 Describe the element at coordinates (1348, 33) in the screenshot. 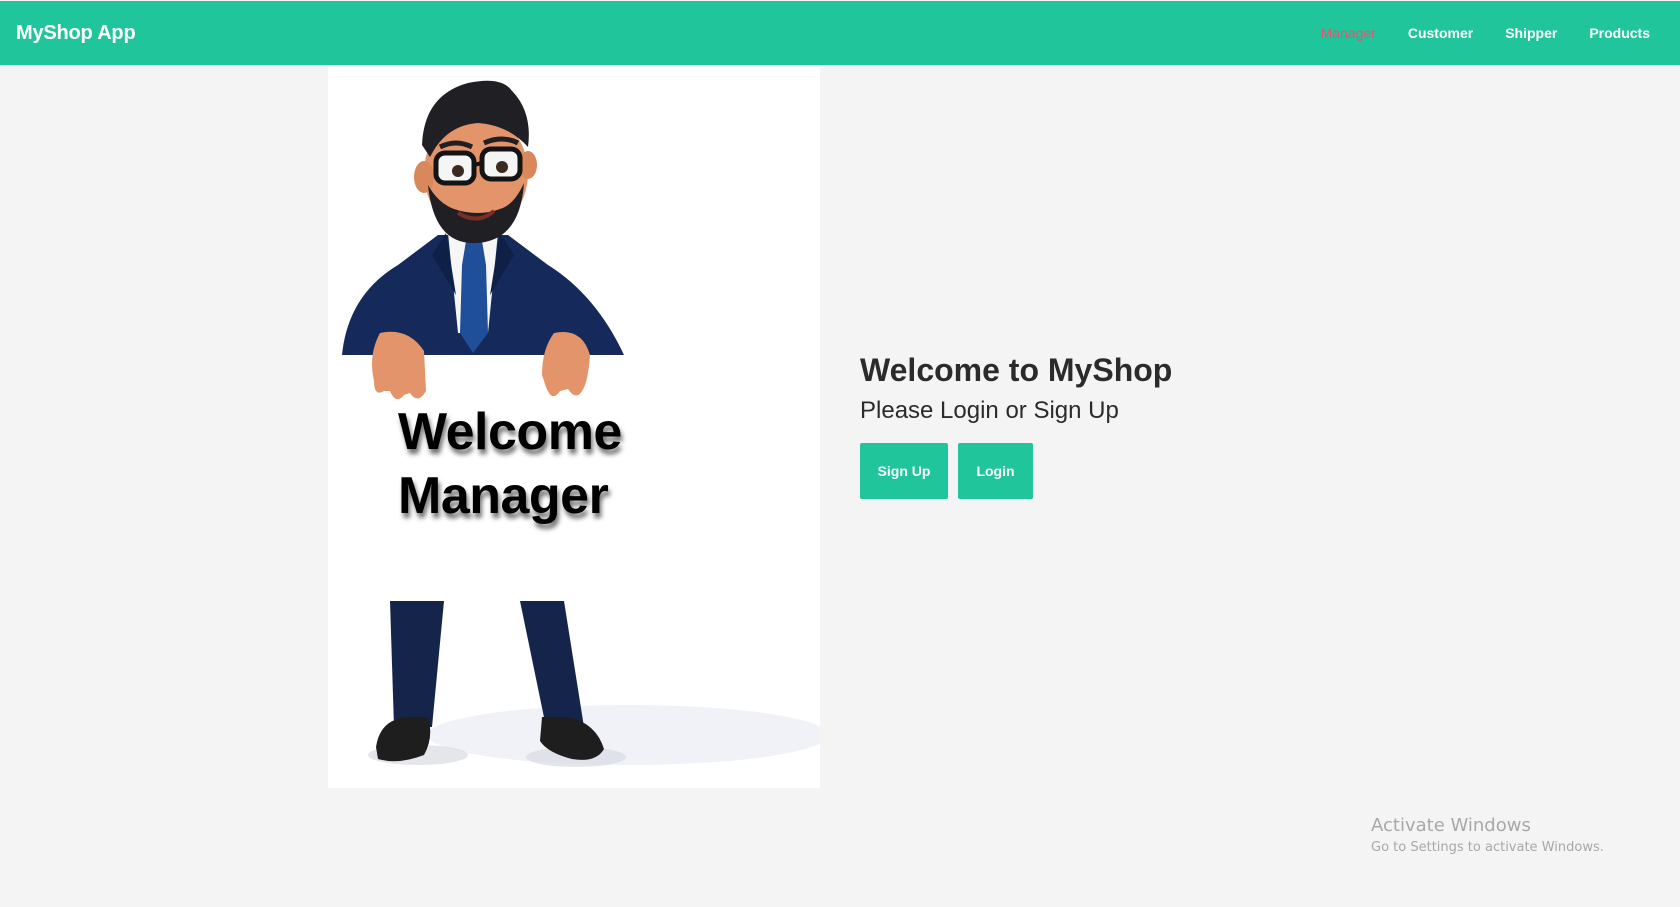

I see `nav-link-manager: Manager` at that location.